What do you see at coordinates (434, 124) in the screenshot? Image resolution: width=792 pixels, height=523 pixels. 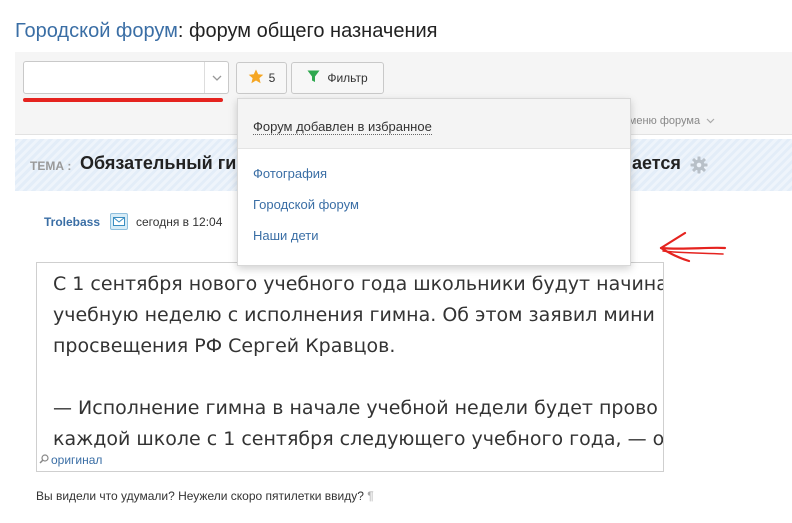 I see `dropdown-header: Форум добавлен в избранное` at bounding box center [434, 124].